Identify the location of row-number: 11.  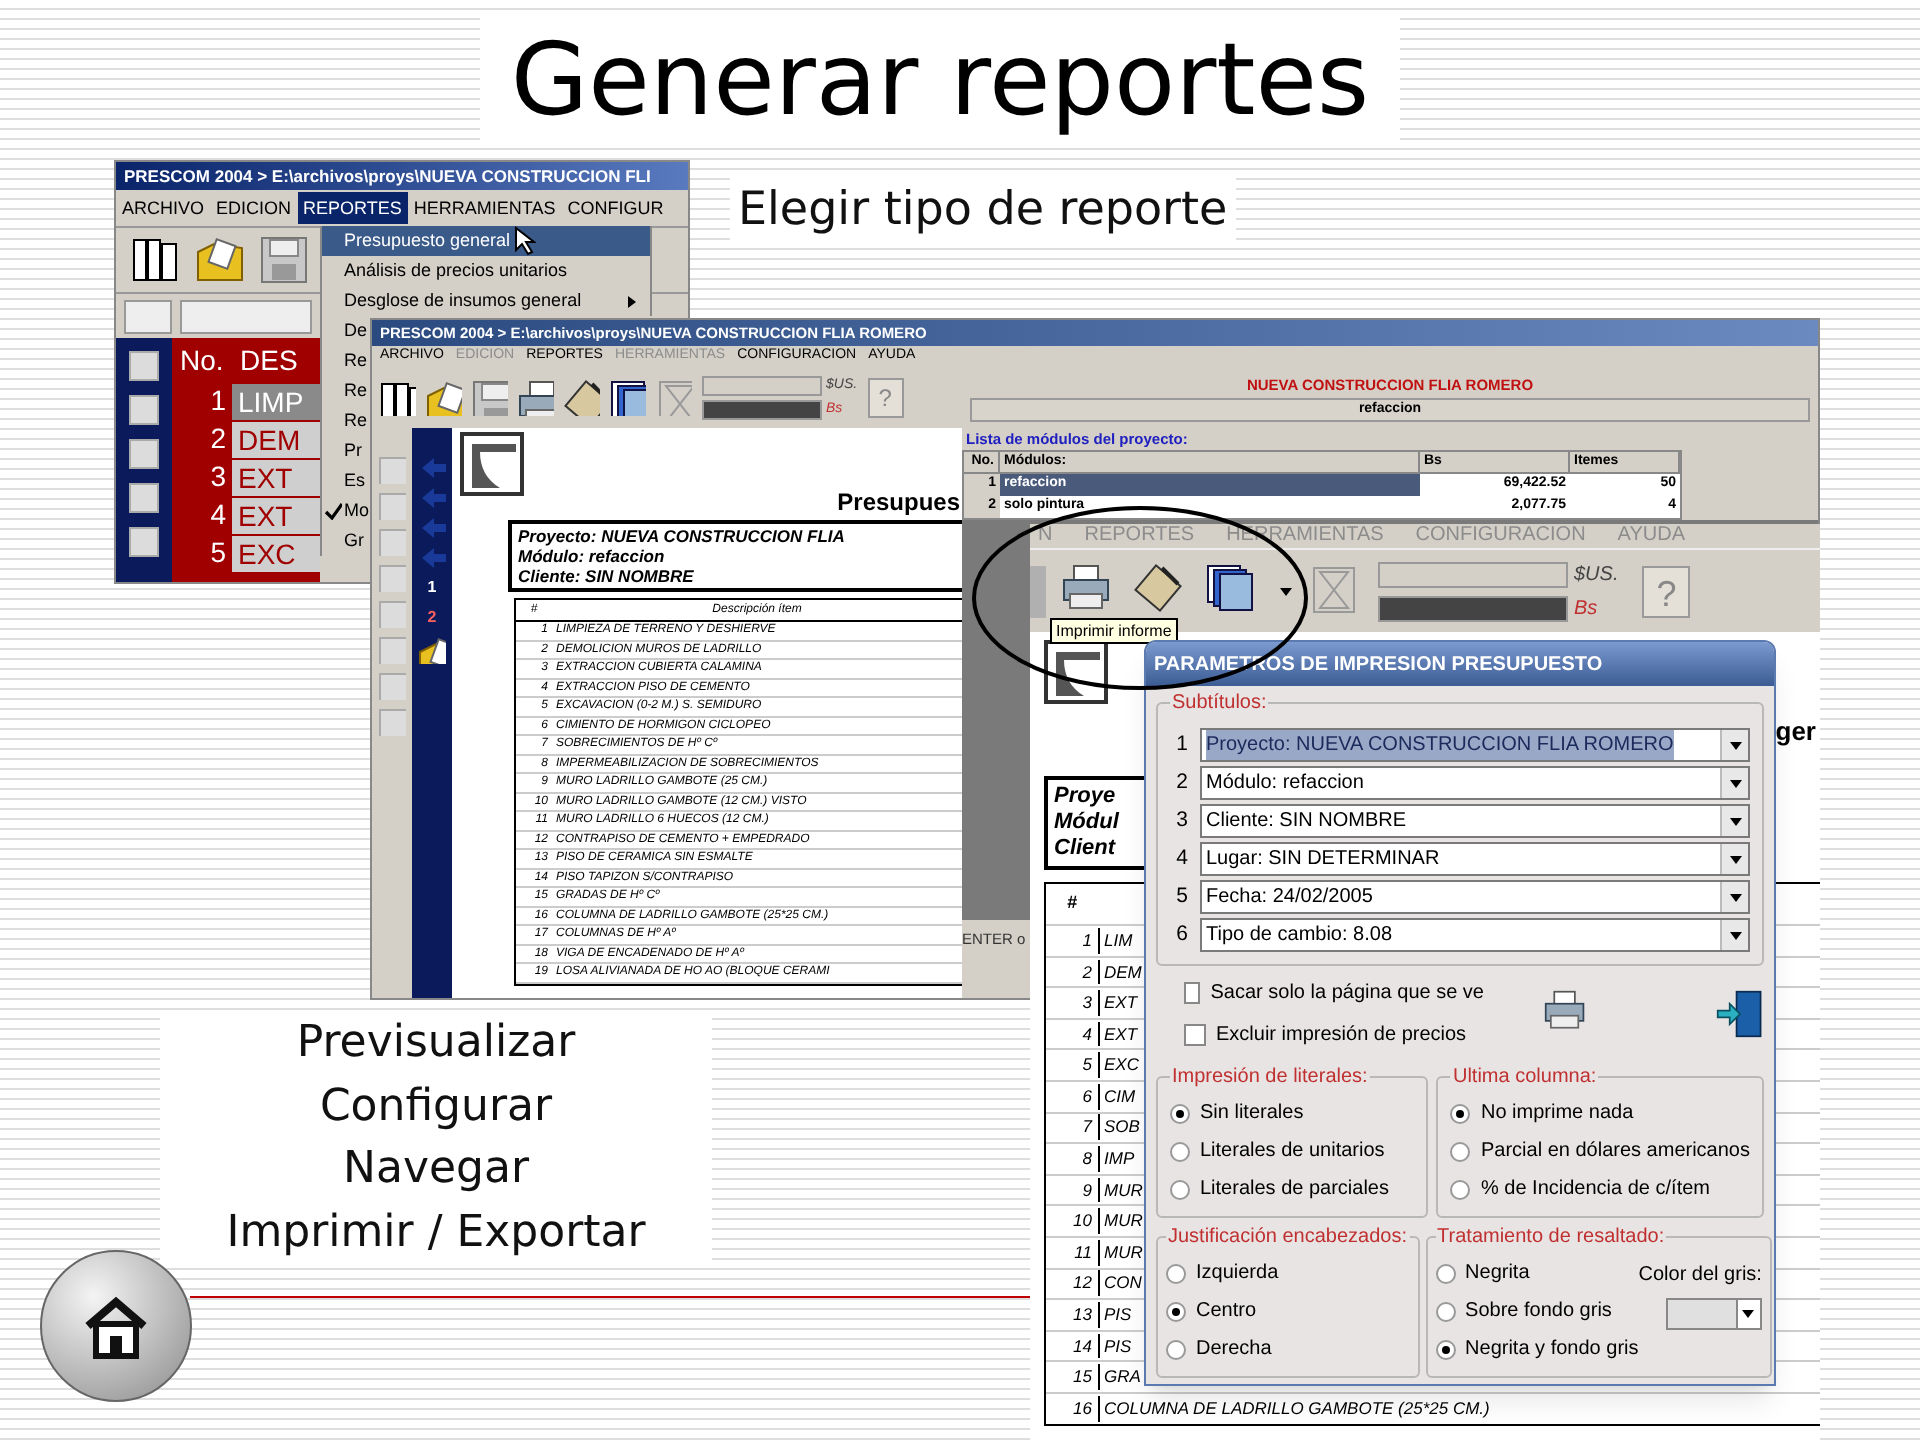
(1083, 1252).